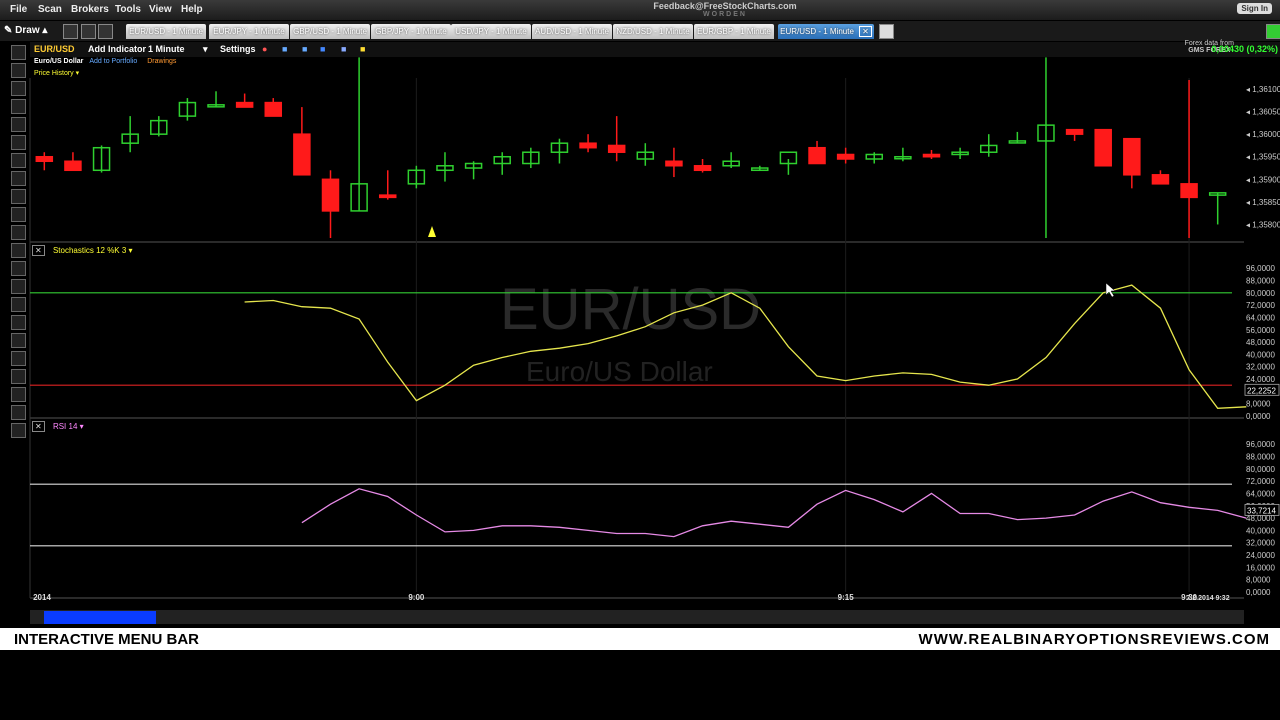 The width and height of the screenshot is (1280, 720). What do you see at coordinates (1263, 179) in the screenshot?
I see `price-axis-label: ◂ 1,35900` at bounding box center [1263, 179].